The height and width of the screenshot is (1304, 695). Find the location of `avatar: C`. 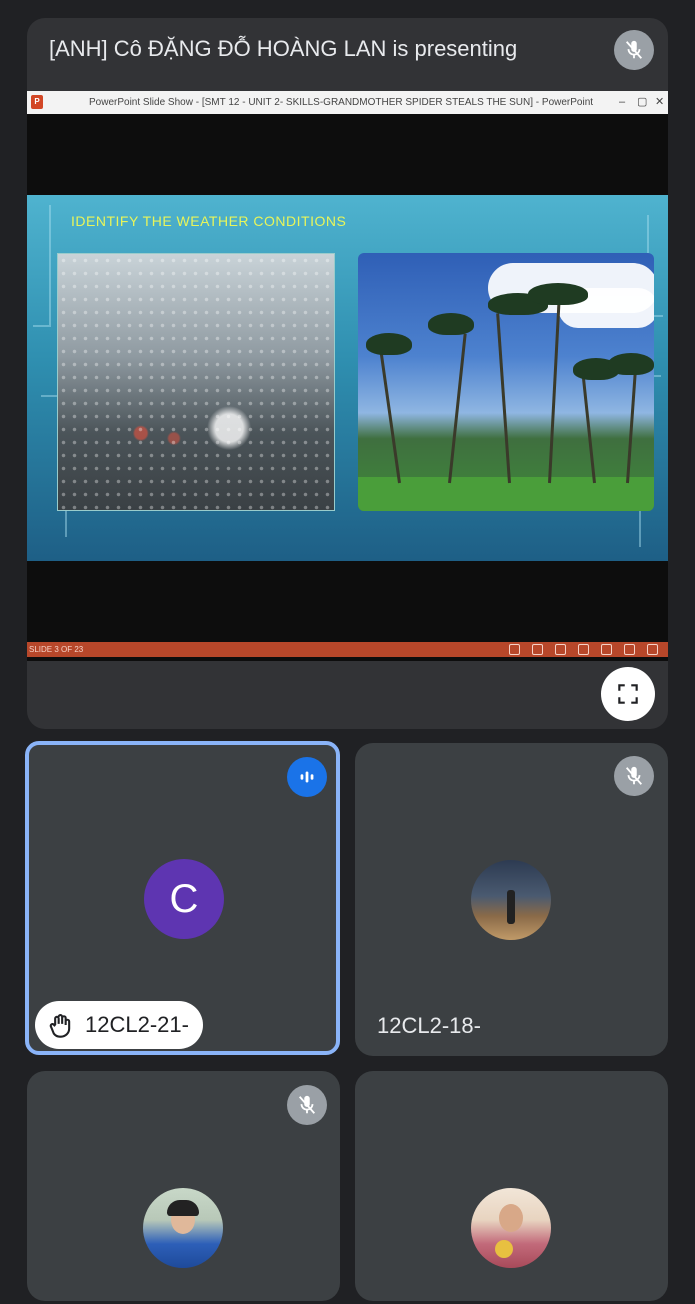

avatar: C is located at coordinates (184, 899).